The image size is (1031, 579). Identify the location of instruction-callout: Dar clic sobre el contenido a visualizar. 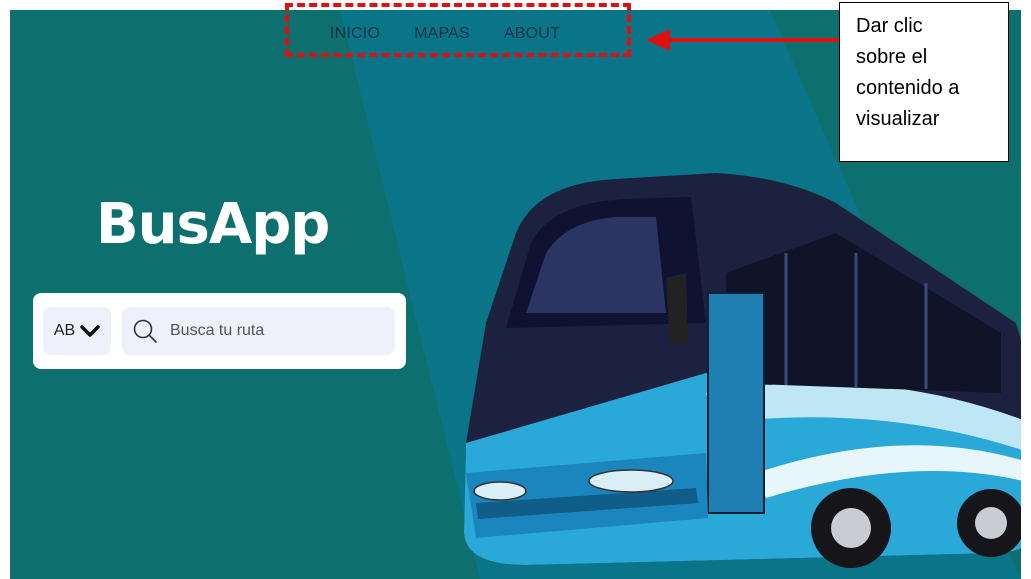
(924, 82).